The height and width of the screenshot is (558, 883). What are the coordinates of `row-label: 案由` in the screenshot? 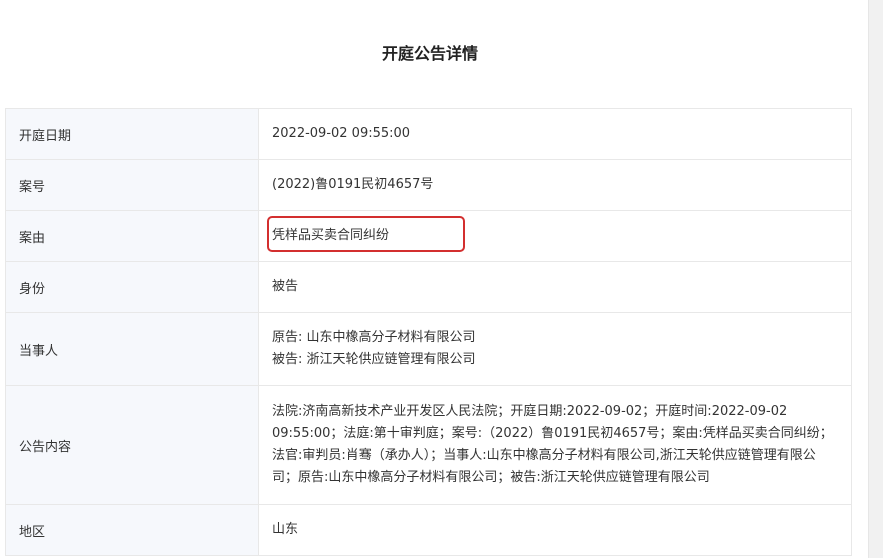 It's located at (132, 236).